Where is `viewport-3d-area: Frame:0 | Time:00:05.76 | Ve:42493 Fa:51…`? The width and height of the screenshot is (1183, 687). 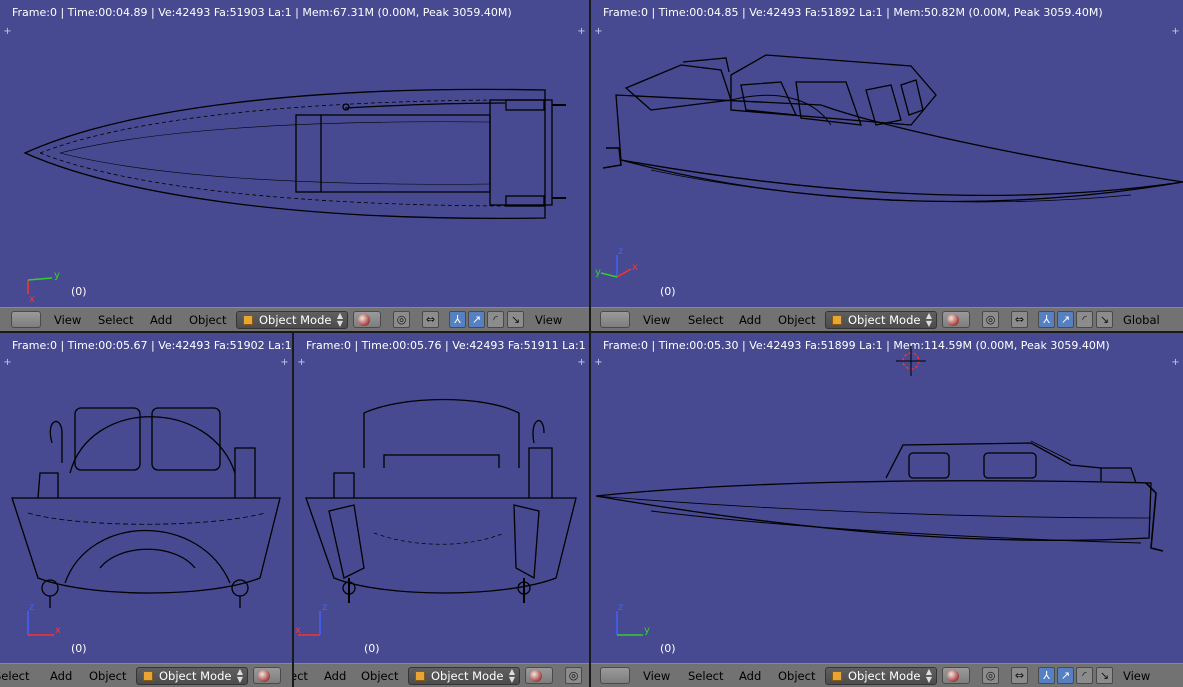 viewport-3d-area: Frame:0 | Time:00:05.76 | Ve:42493 Fa:51… is located at coordinates (441, 498).